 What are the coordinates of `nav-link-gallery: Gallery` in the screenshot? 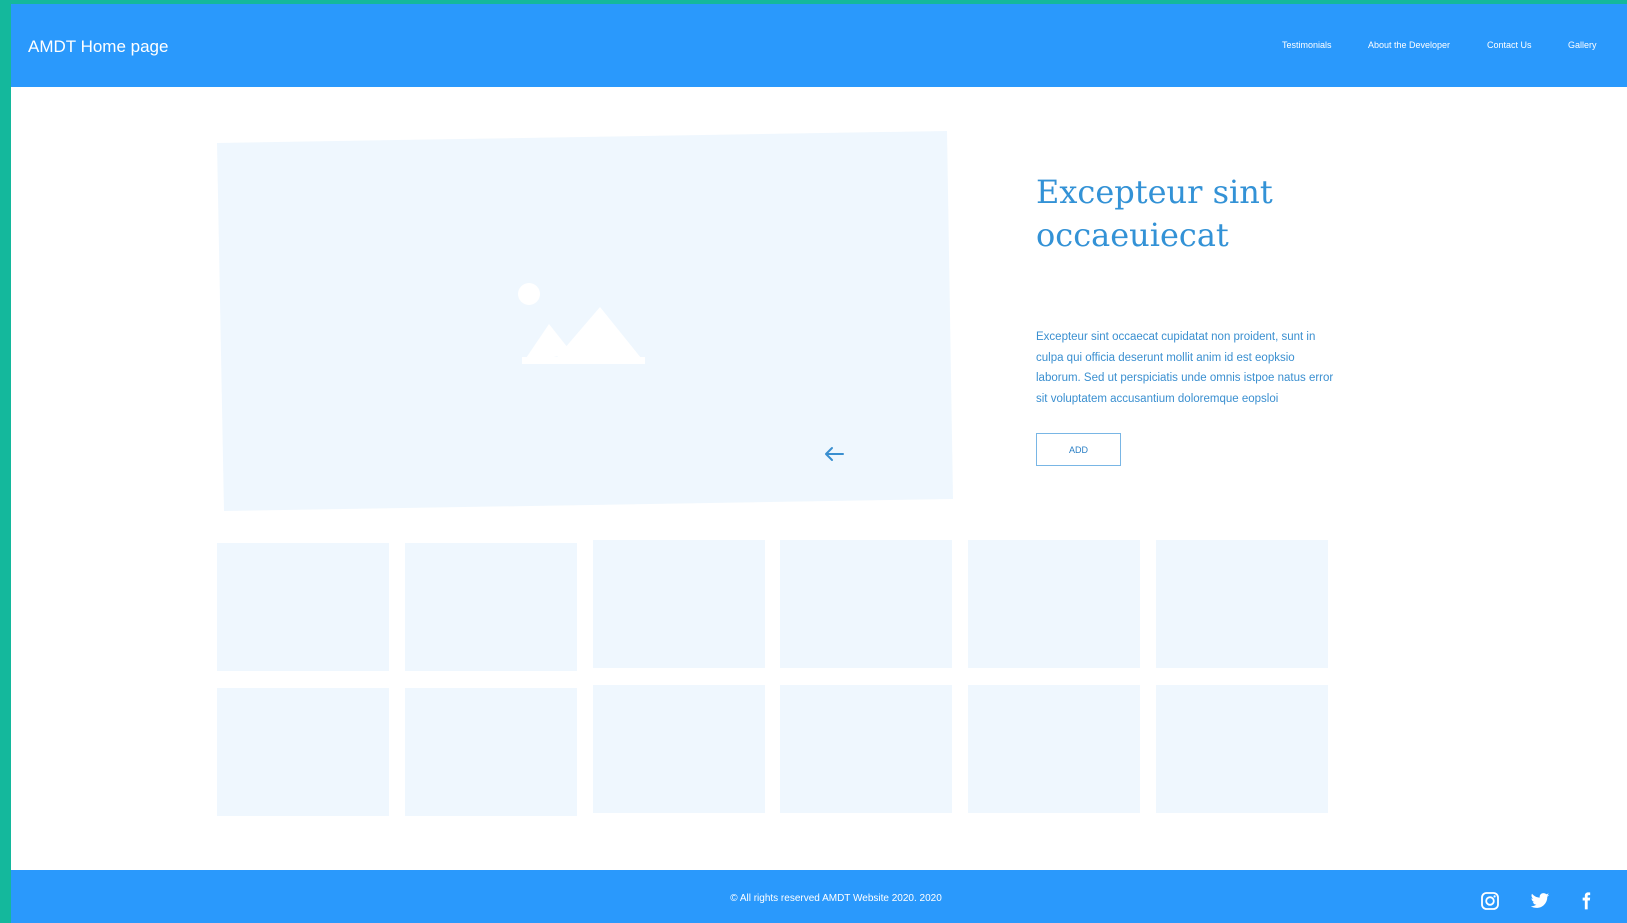 It's located at (1582, 45).